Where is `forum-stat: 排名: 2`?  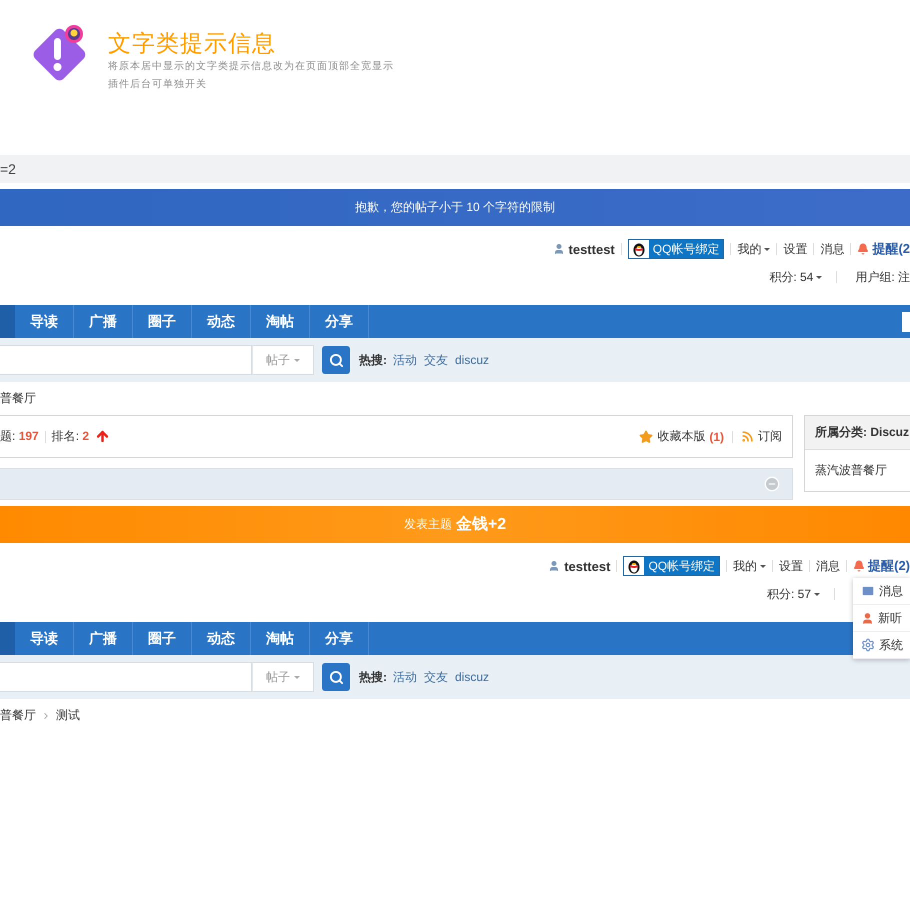 forum-stat: 排名: 2 is located at coordinates (71, 436).